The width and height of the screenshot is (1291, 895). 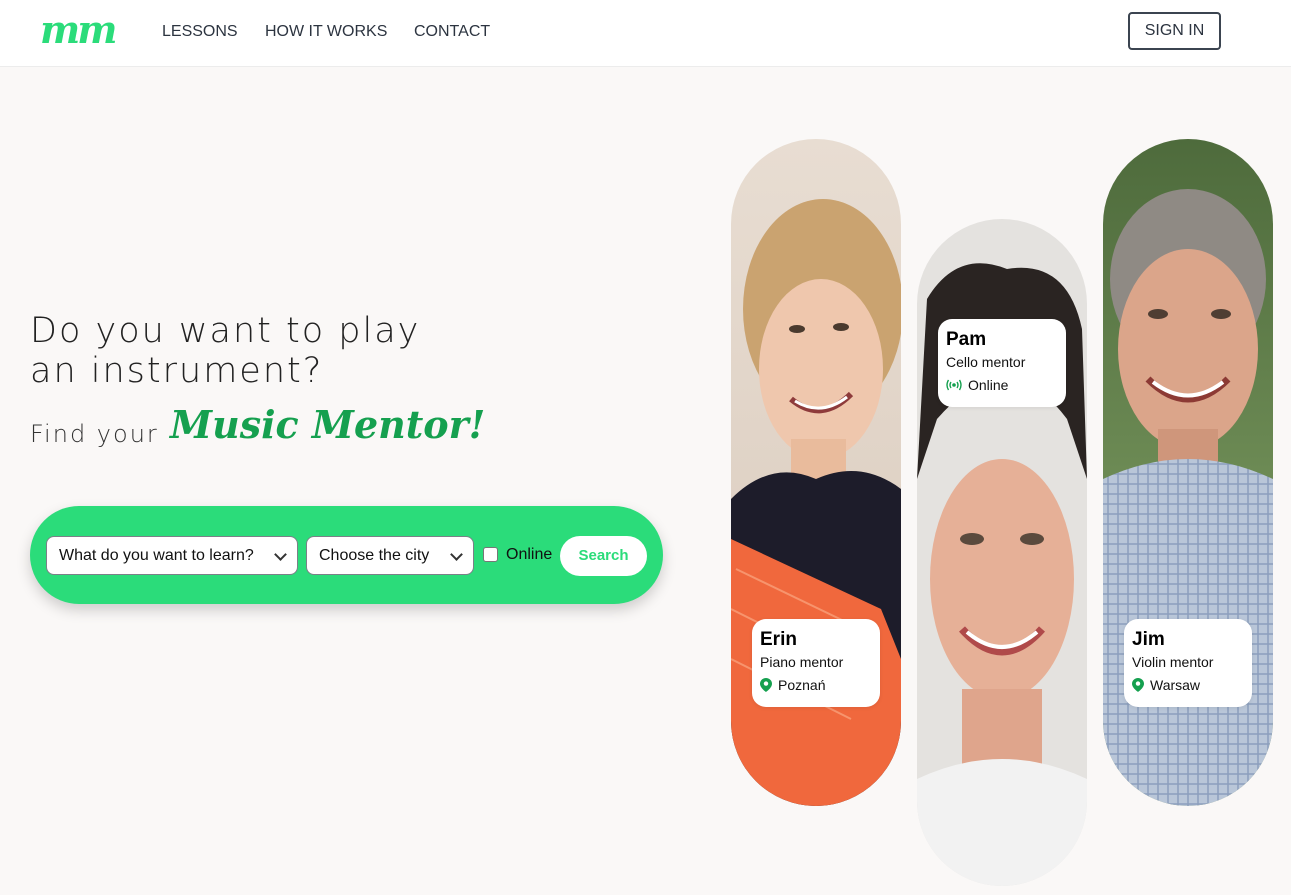 I want to click on online-checkbox-label: Online, so click(x=529, y=555).